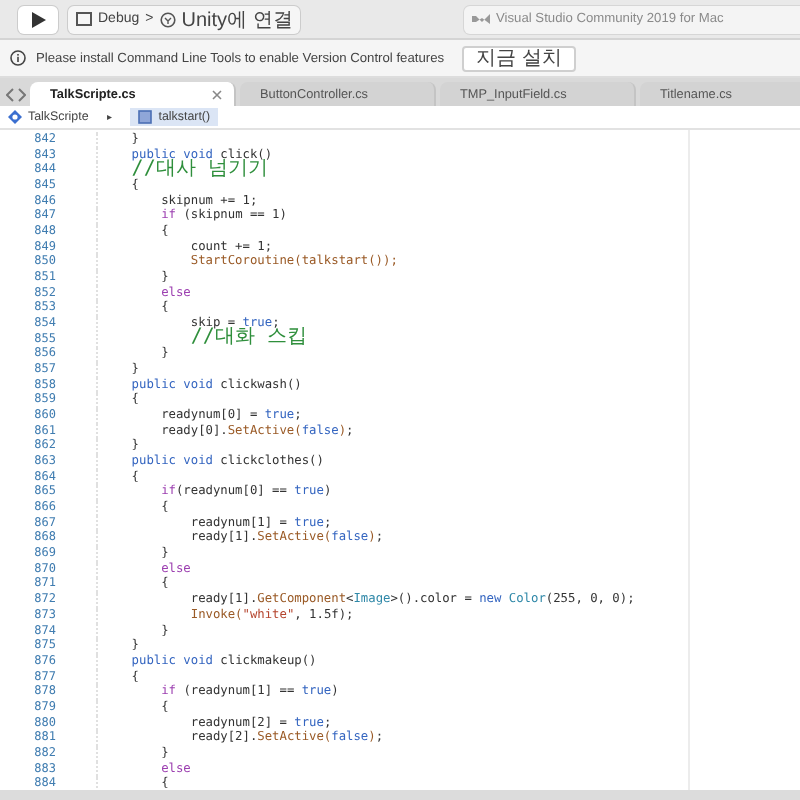  Describe the element at coordinates (519, 58) in the screenshot. I see `install-button: 지금 설치` at that location.